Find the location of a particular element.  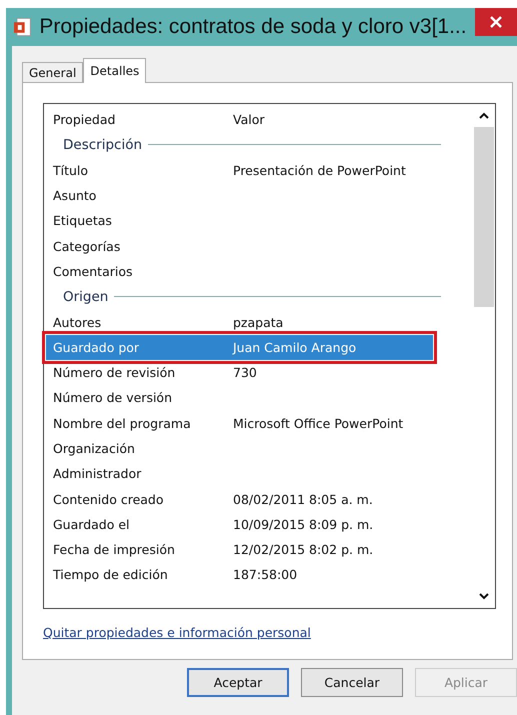

property-row: Nombre del programa Microsoft Office PowerPoint is located at coordinates (263, 423).